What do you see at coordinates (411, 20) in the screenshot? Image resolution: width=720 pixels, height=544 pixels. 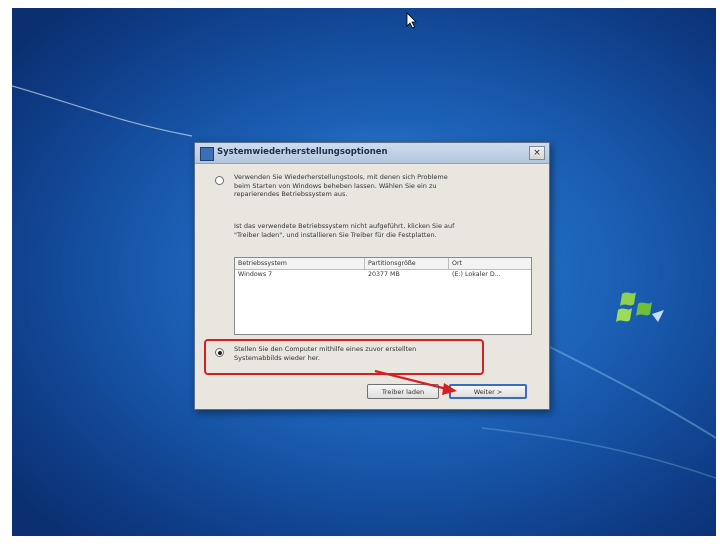 I see `mouse-pointer-icon` at bounding box center [411, 20].